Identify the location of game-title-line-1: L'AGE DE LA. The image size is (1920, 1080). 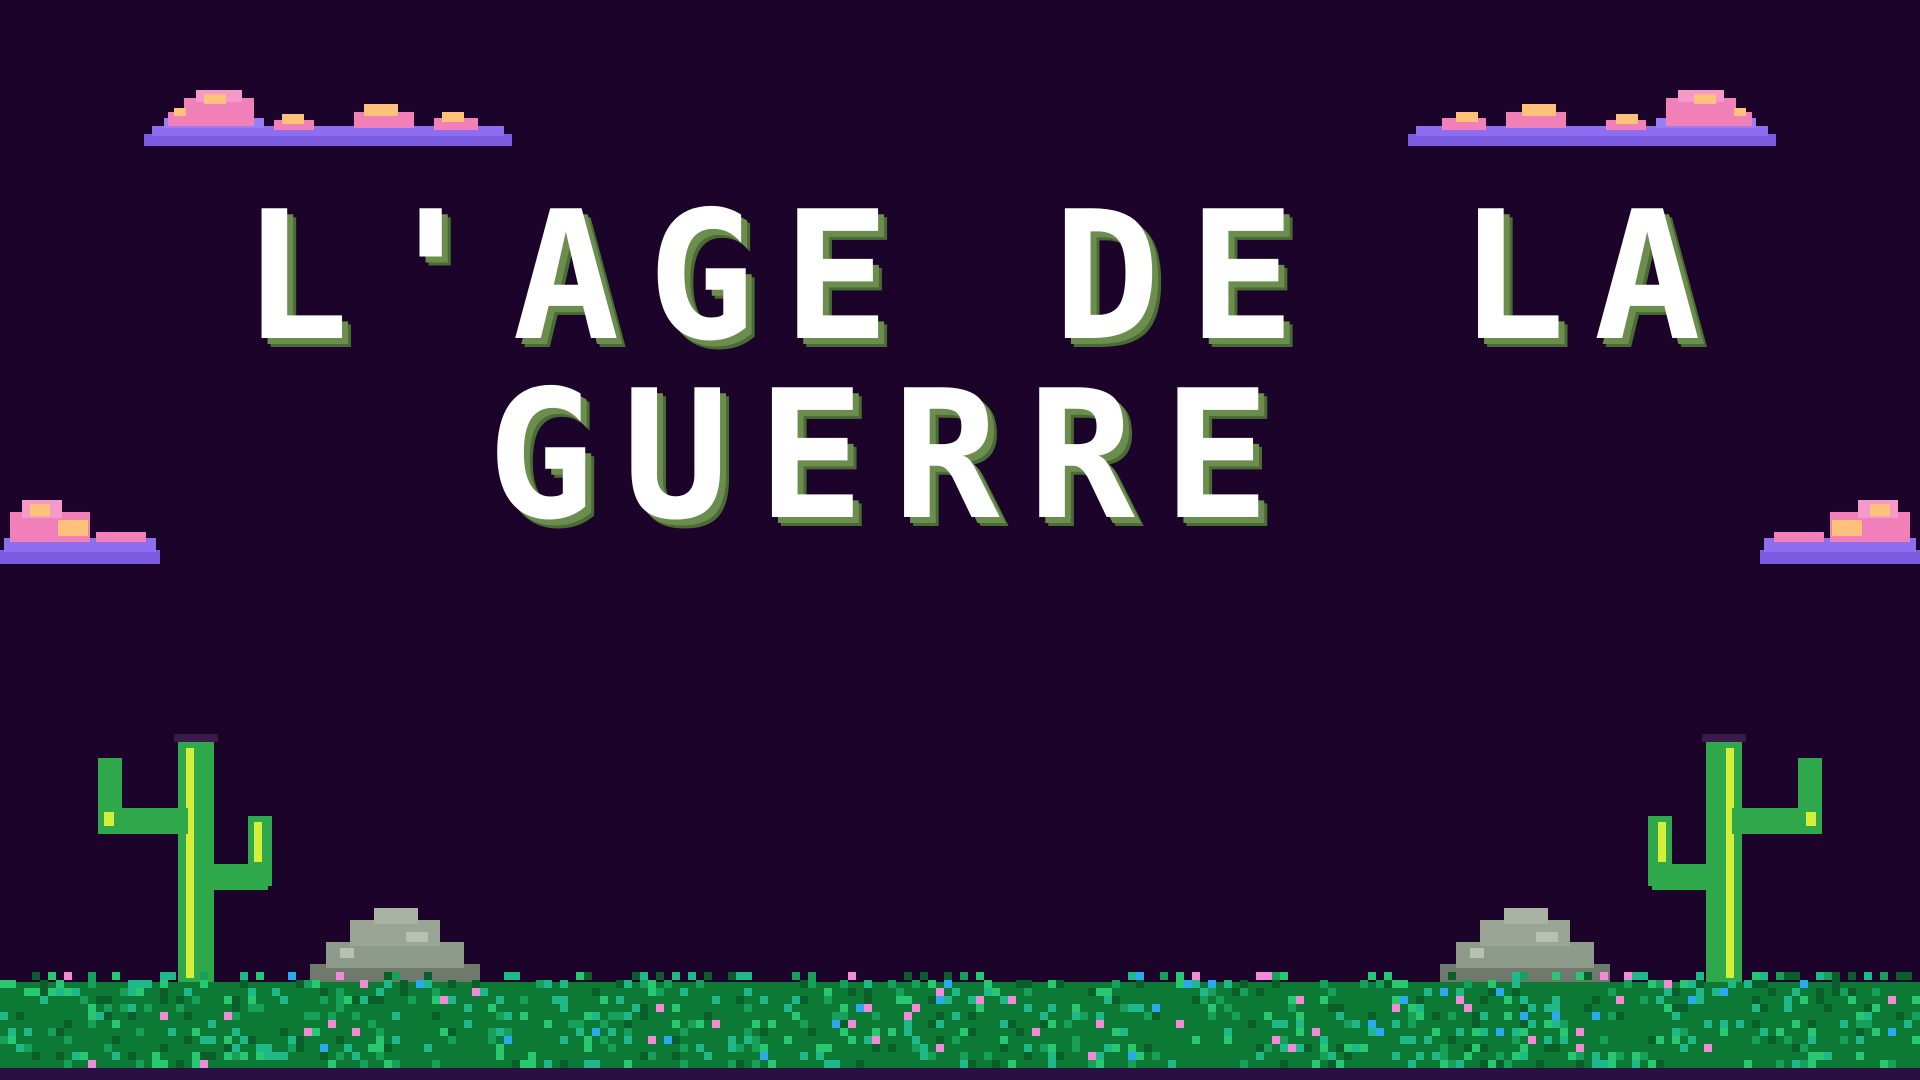
(985, 276).